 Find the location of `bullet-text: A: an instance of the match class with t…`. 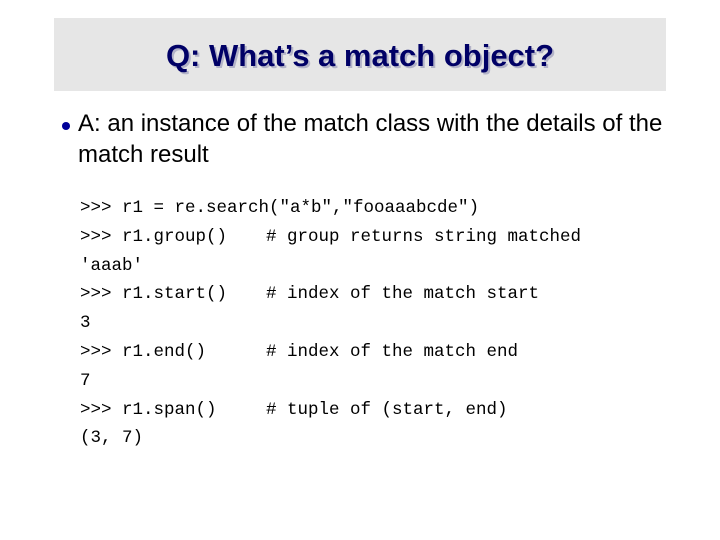

bullet-text: A: an instance of the match class with t… is located at coordinates (370, 139).